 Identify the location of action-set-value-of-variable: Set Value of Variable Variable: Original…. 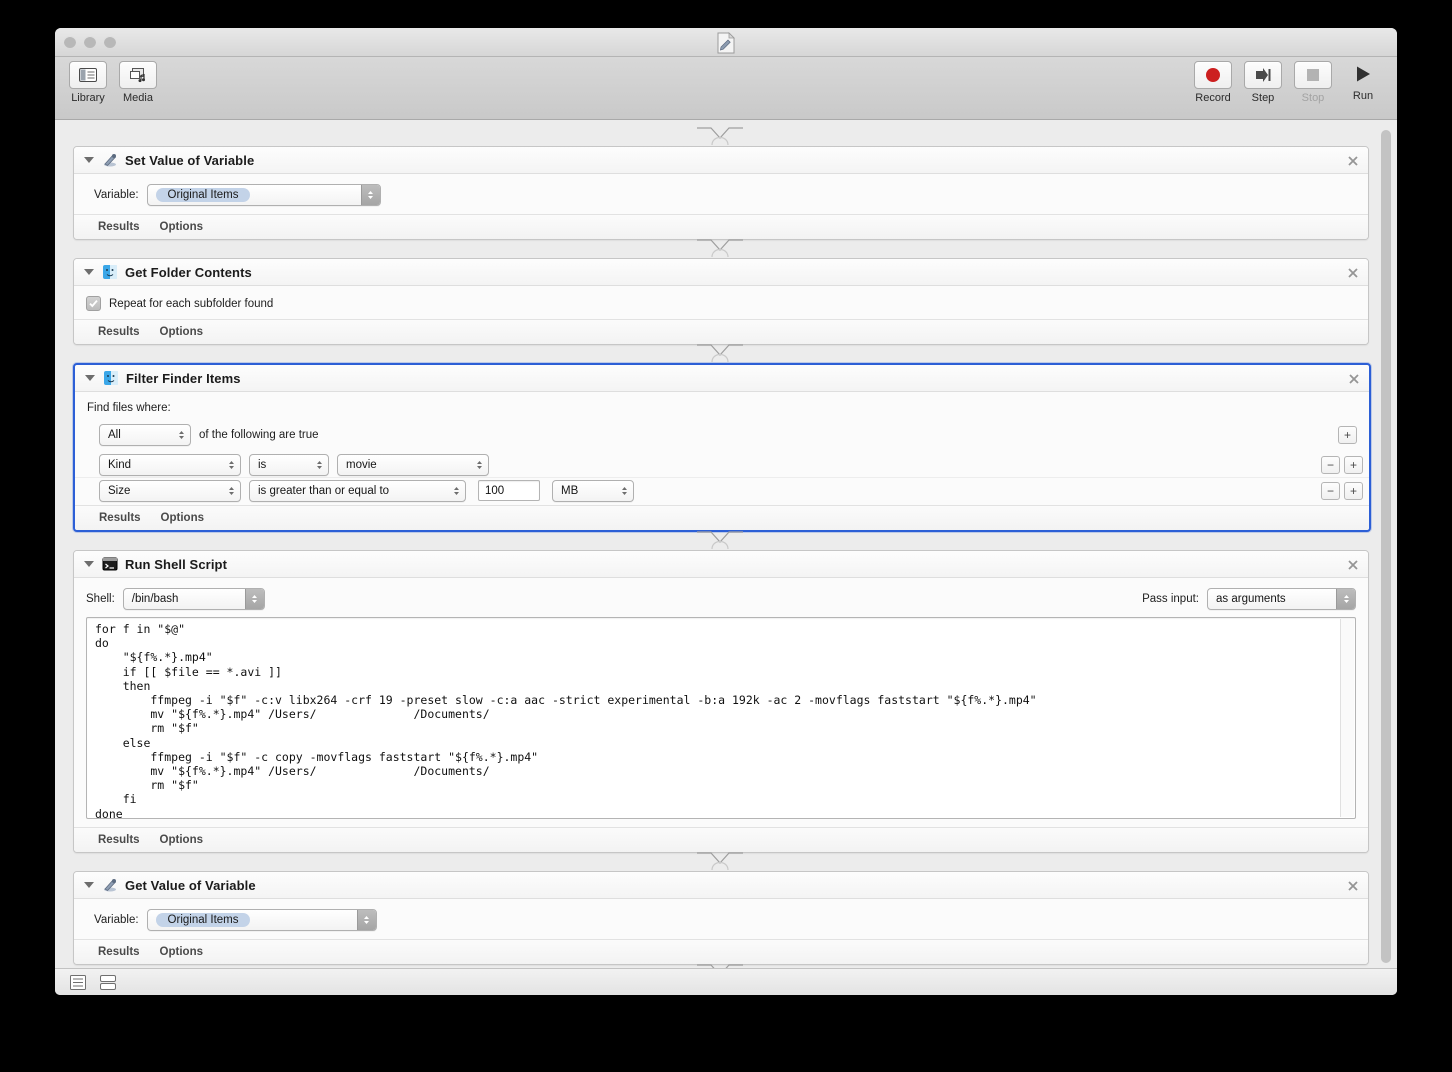
(721, 193).